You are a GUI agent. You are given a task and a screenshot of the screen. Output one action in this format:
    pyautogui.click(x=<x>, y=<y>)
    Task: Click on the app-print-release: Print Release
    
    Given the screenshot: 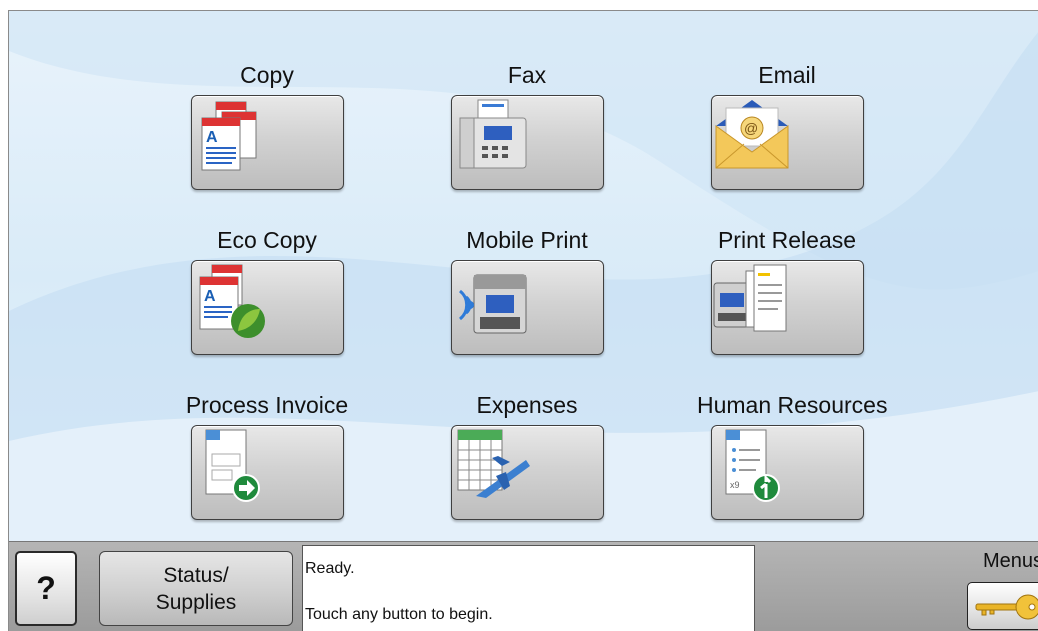 What is the action you would take?
    pyautogui.click(x=787, y=290)
    